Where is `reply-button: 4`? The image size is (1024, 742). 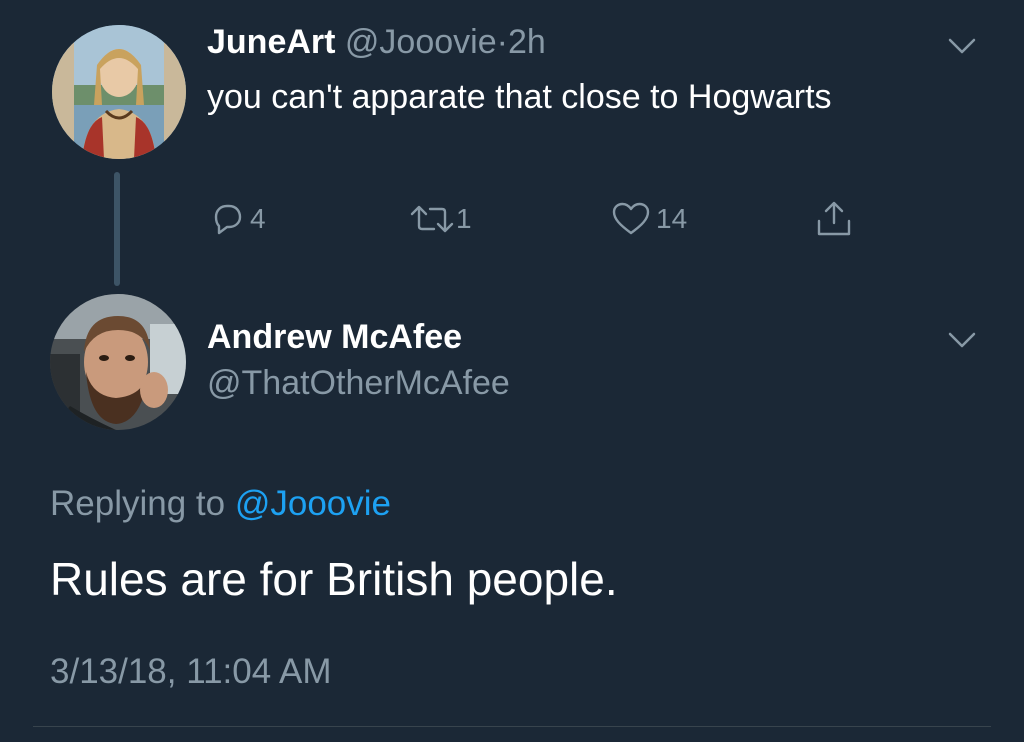 reply-button: 4 is located at coordinates (237, 219).